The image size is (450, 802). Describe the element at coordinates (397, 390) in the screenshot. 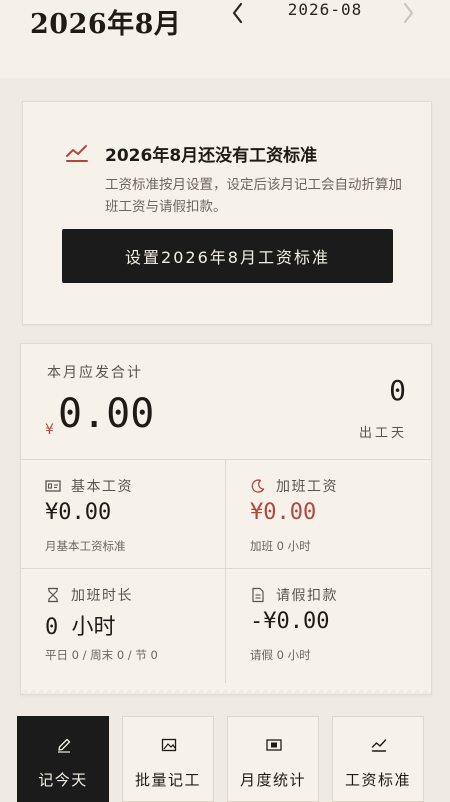

I see `work-days-value: 0` at that location.